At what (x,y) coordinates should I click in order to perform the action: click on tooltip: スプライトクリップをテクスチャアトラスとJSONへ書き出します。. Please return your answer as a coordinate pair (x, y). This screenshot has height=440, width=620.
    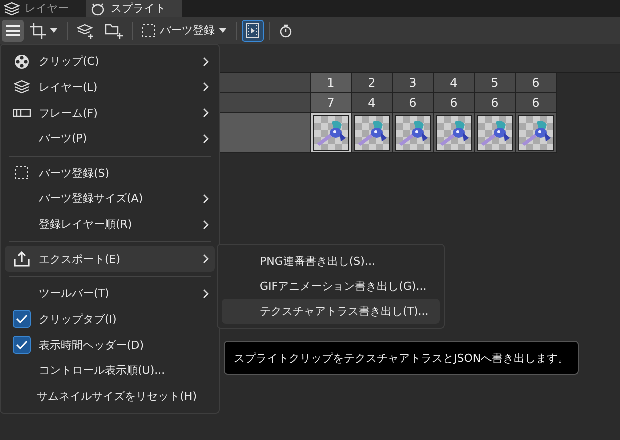
    Looking at the image, I should click on (402, 358).